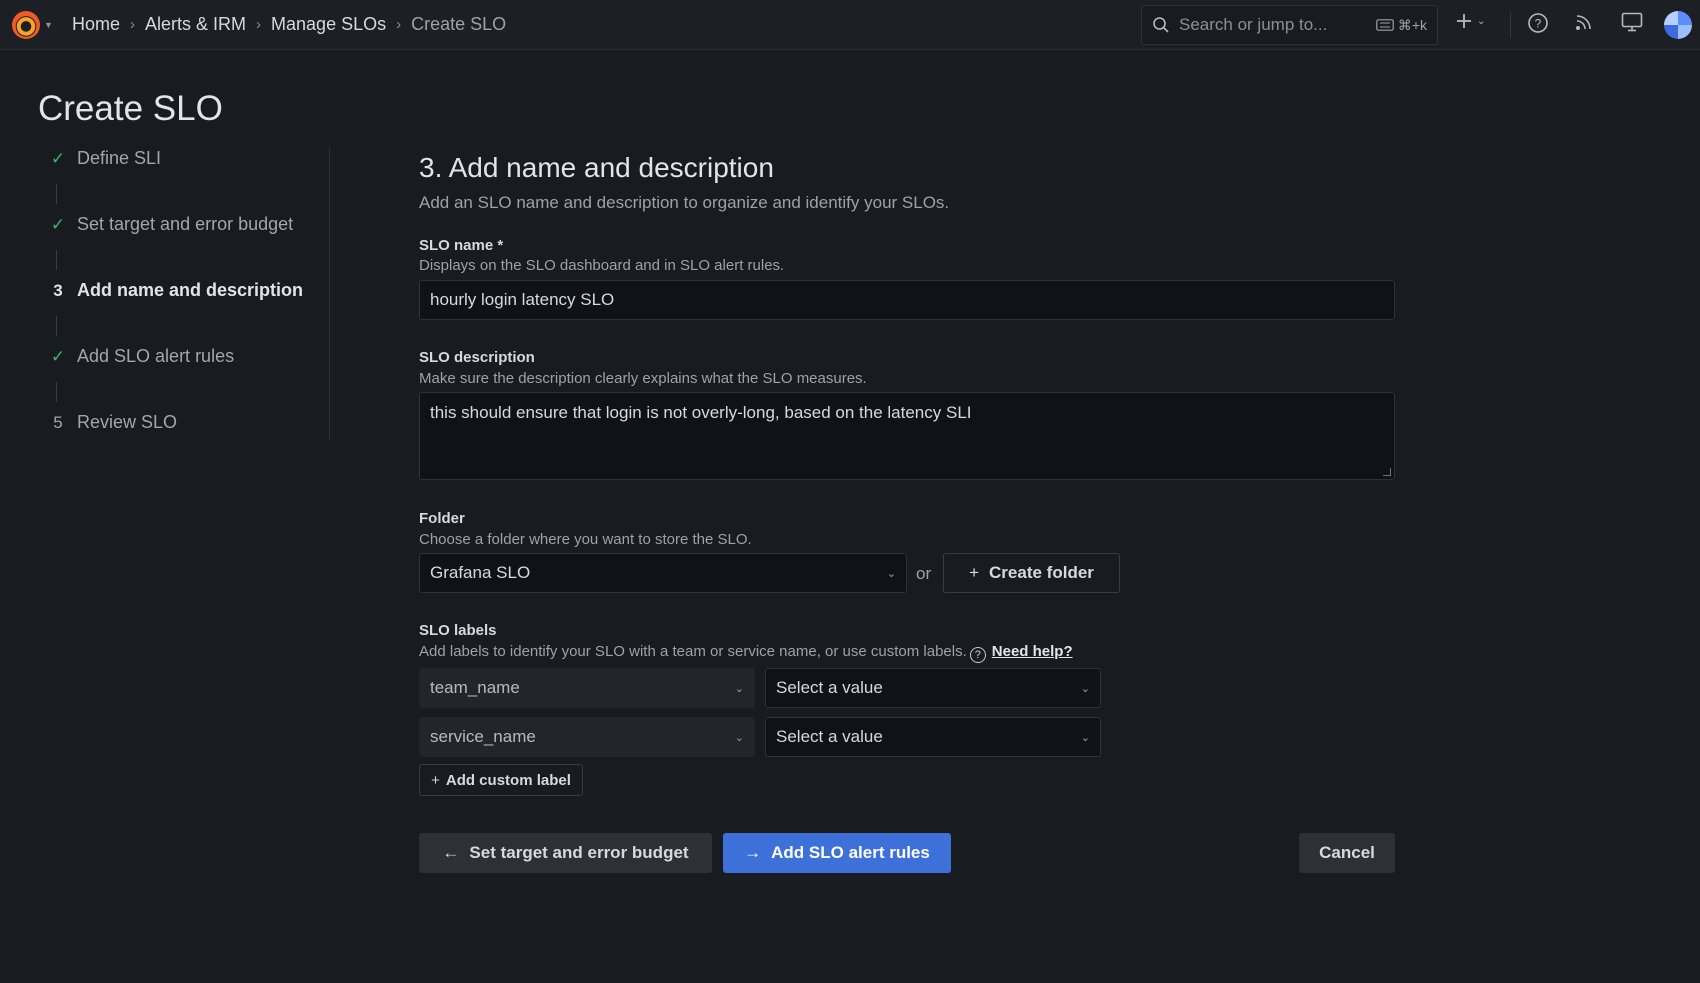  I want to click on step-alert-rules: ✓ Add SLO alert rules, so click(141, 356).